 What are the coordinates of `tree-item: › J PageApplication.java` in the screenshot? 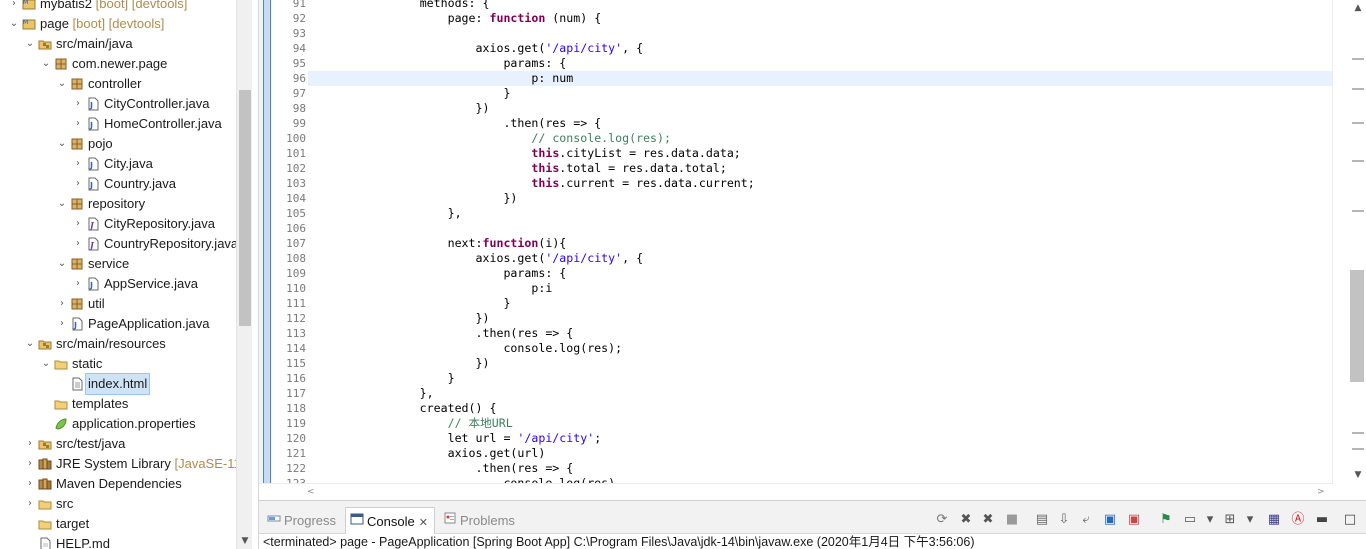 It's located at (118, 324).